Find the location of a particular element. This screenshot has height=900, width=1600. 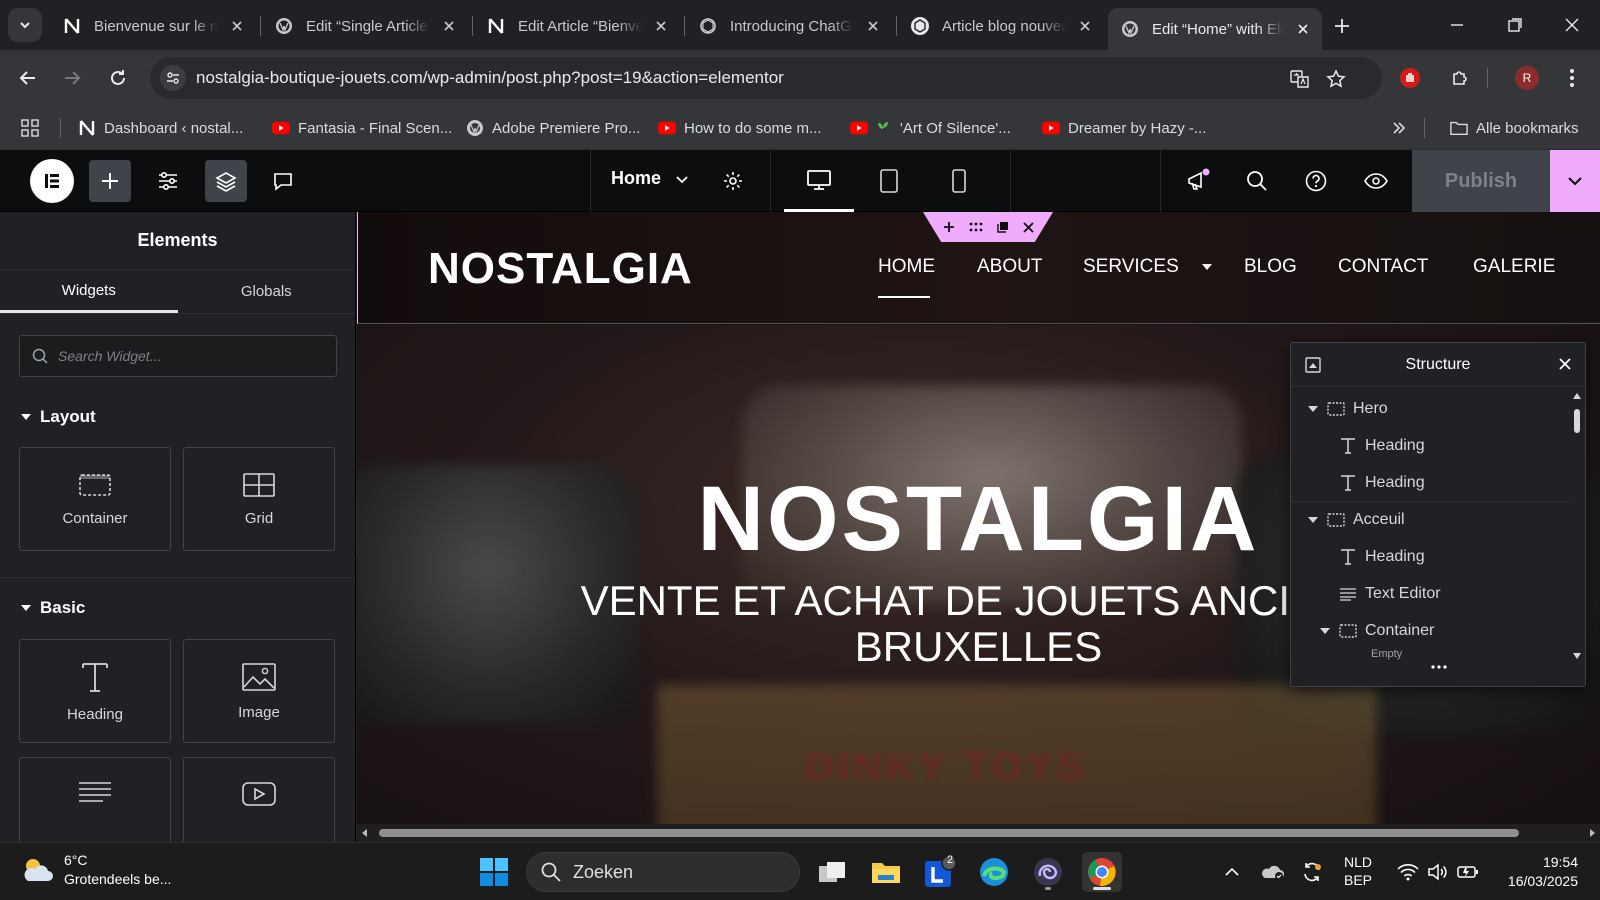

profile-avatar: R is located at coordinates (1527, 78).